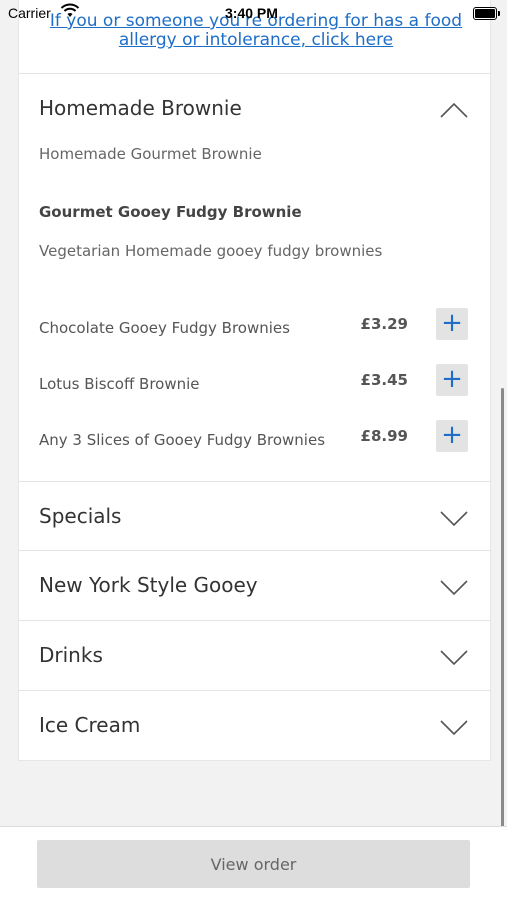  I want to click on menu-item-price: £8.99, so click(384, 436).